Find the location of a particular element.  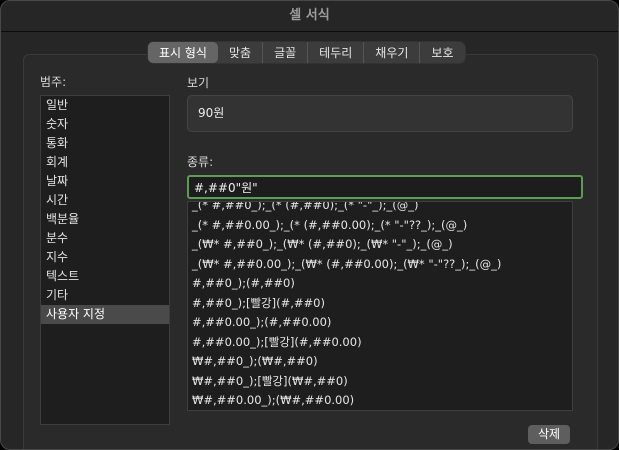

tab-number-format: 표시 형식 is located at coordinates (183, 52).